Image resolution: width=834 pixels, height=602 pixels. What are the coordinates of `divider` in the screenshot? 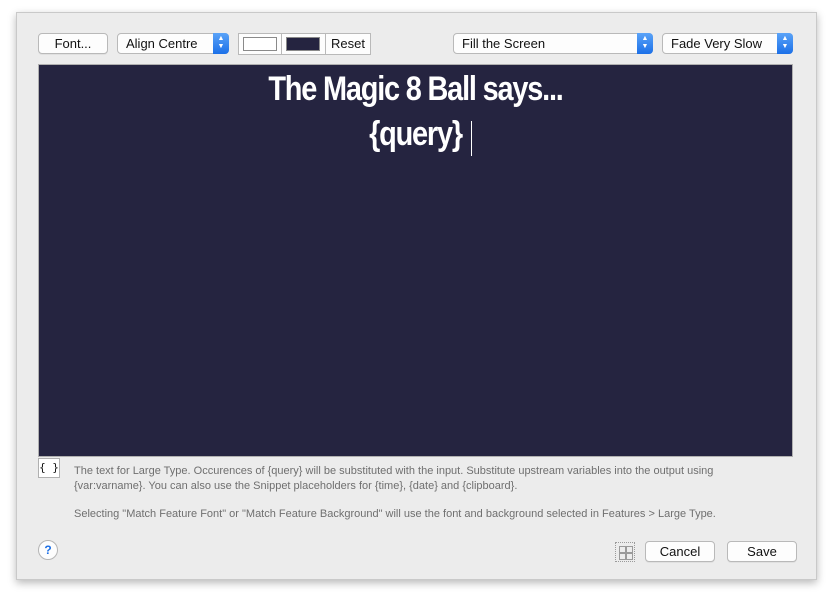 It's located at (281, 44).